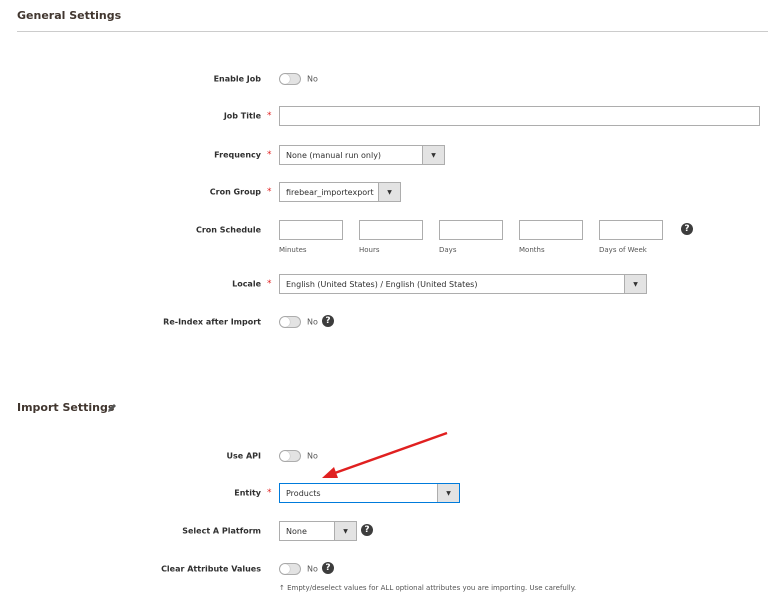 Image resolution: width=768 pixels, height=602 pixels. Describe the element at coordinates (290, 569) in the screenshot. I see `clear-attr-toggle` at that location.